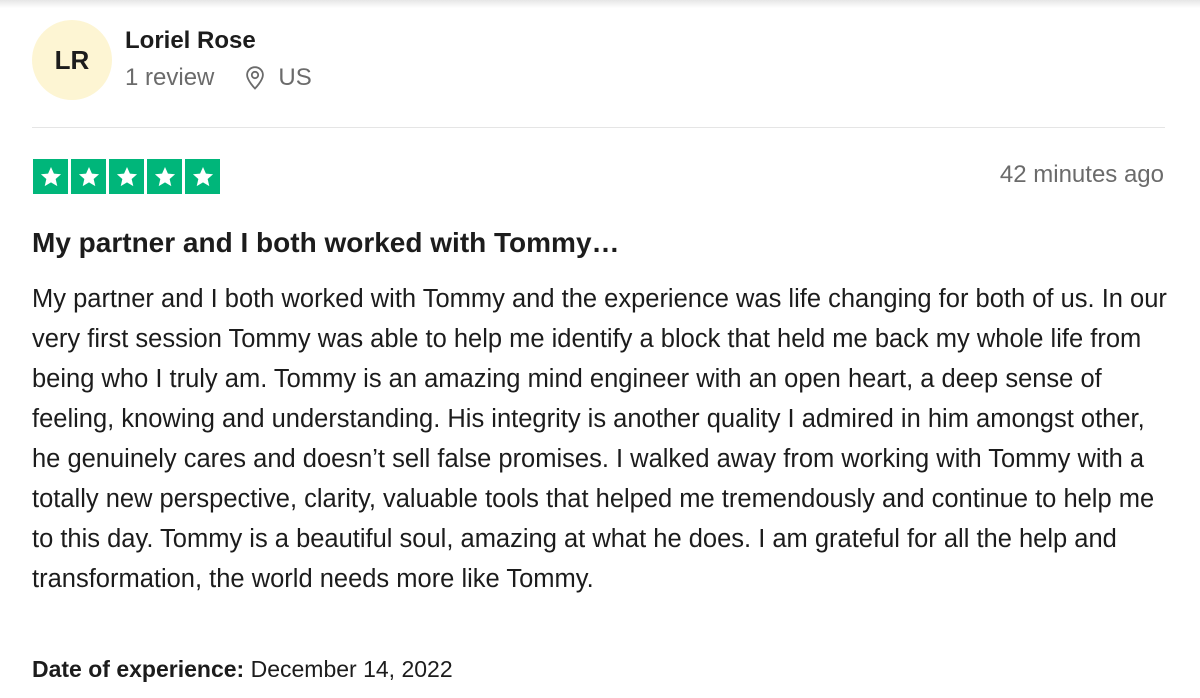 Image resolution: width=1200 pixels, height=698 pixels. What do you see at coordinates (255, 78) in the screenshot?
I see `location-pin-icon` at bounding box center [255, 78].